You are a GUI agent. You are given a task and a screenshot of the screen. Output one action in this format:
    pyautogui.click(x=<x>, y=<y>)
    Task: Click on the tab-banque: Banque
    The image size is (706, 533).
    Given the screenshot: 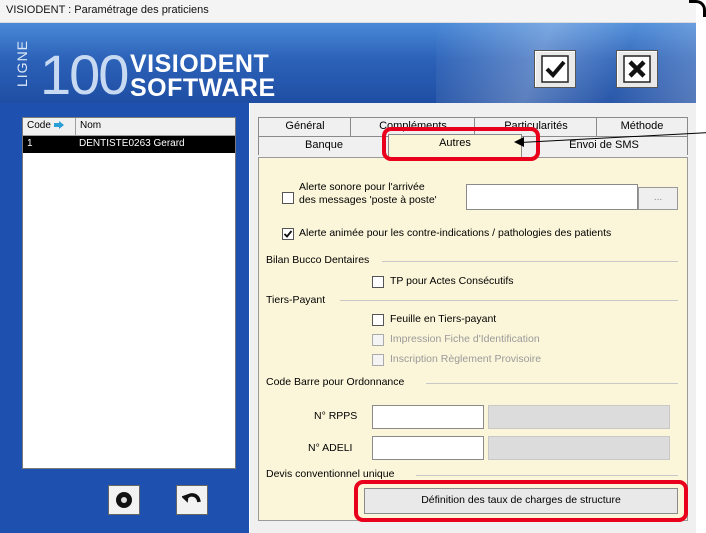 What is the action you would take?
    pyautogui.click(x=324, y=145)
    